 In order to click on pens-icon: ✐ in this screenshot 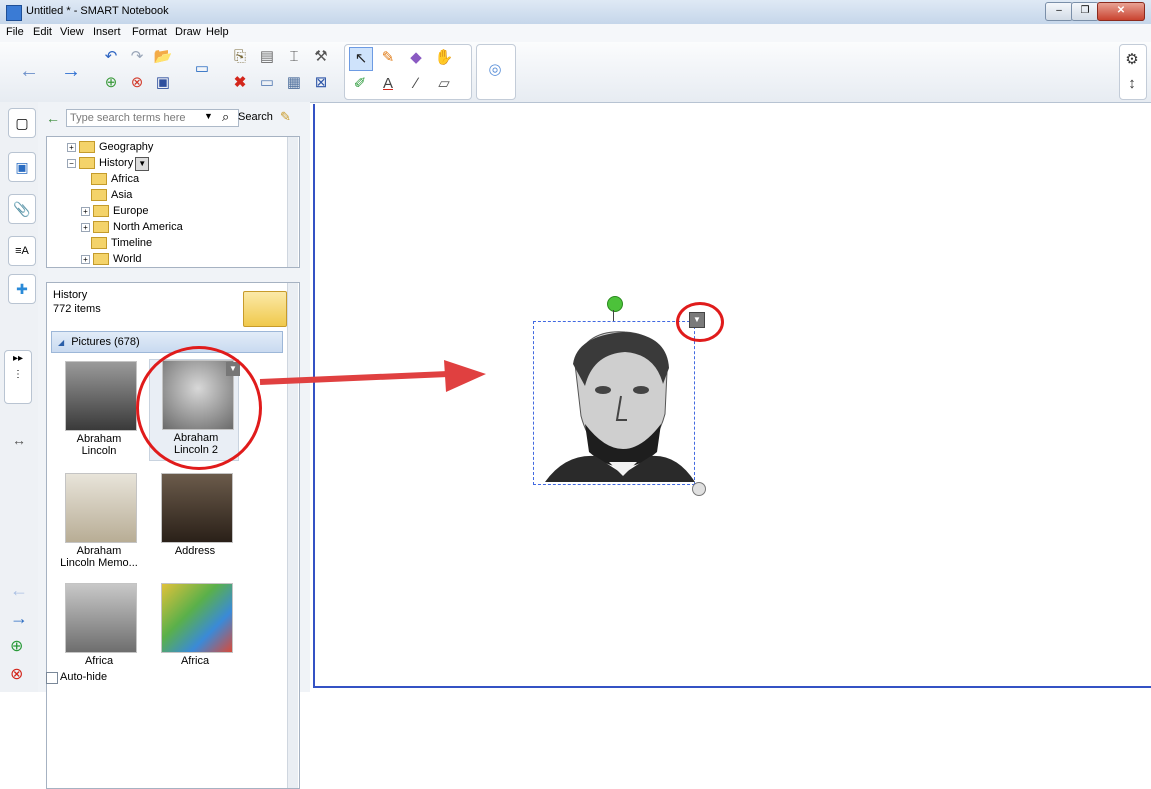, I will do `click(360, 84)`.